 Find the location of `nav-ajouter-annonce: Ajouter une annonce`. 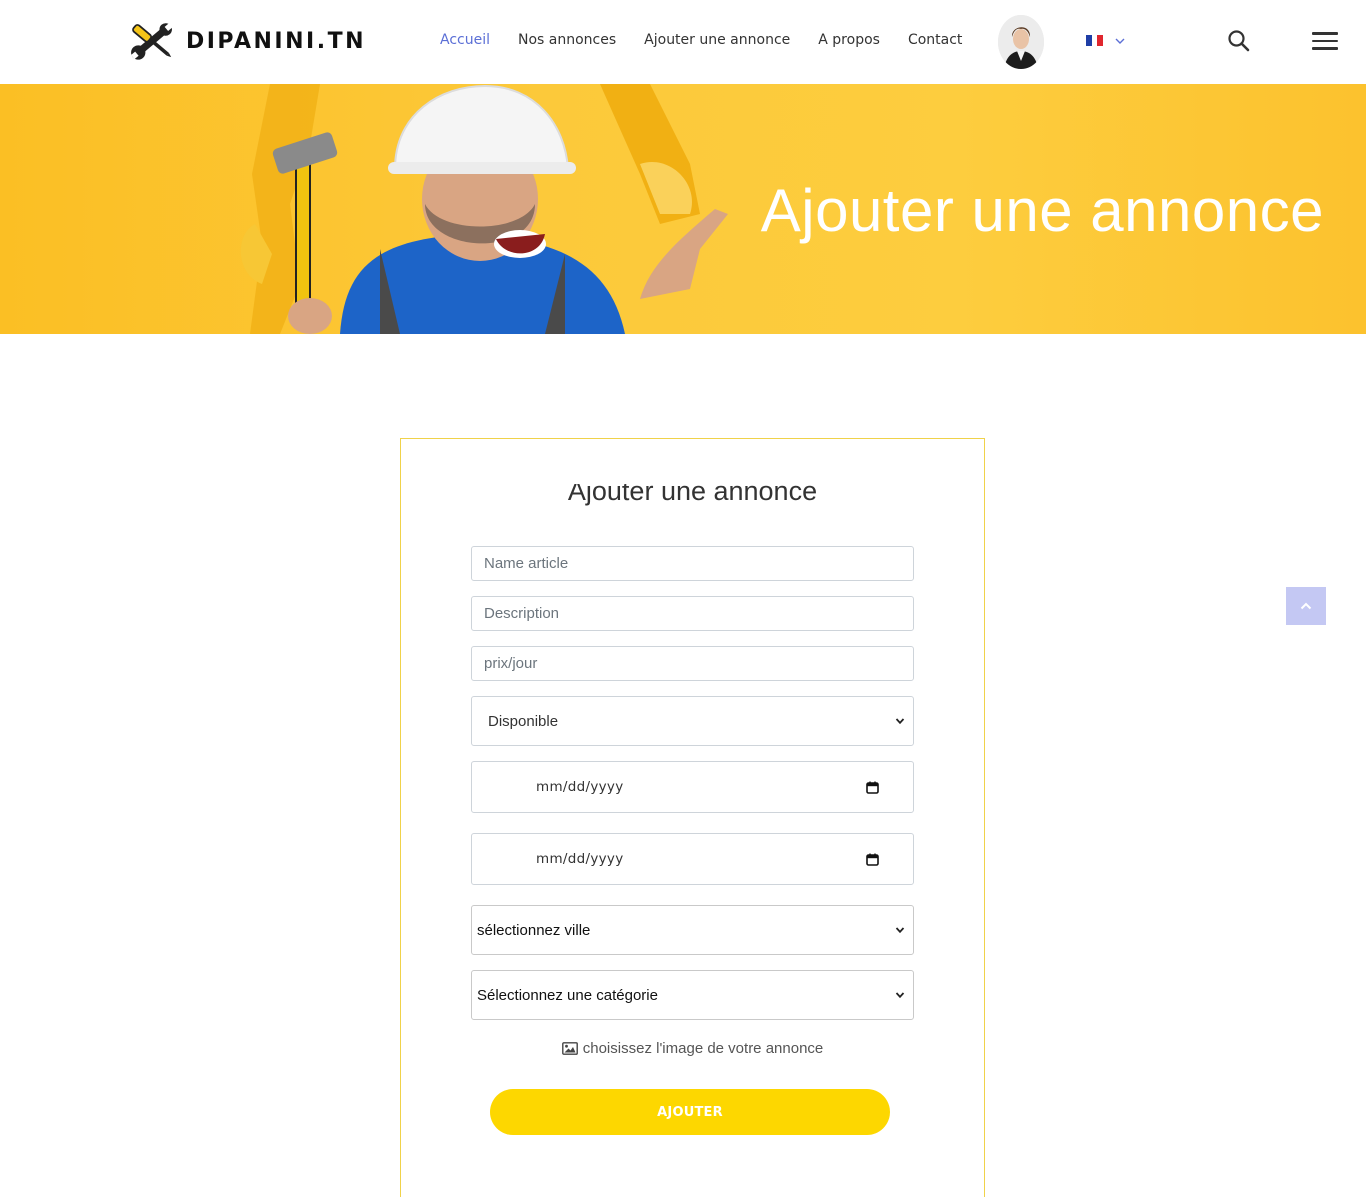

nav-ajouter-annonce: Ajouter une annonce is located at coordinates (717, 40).